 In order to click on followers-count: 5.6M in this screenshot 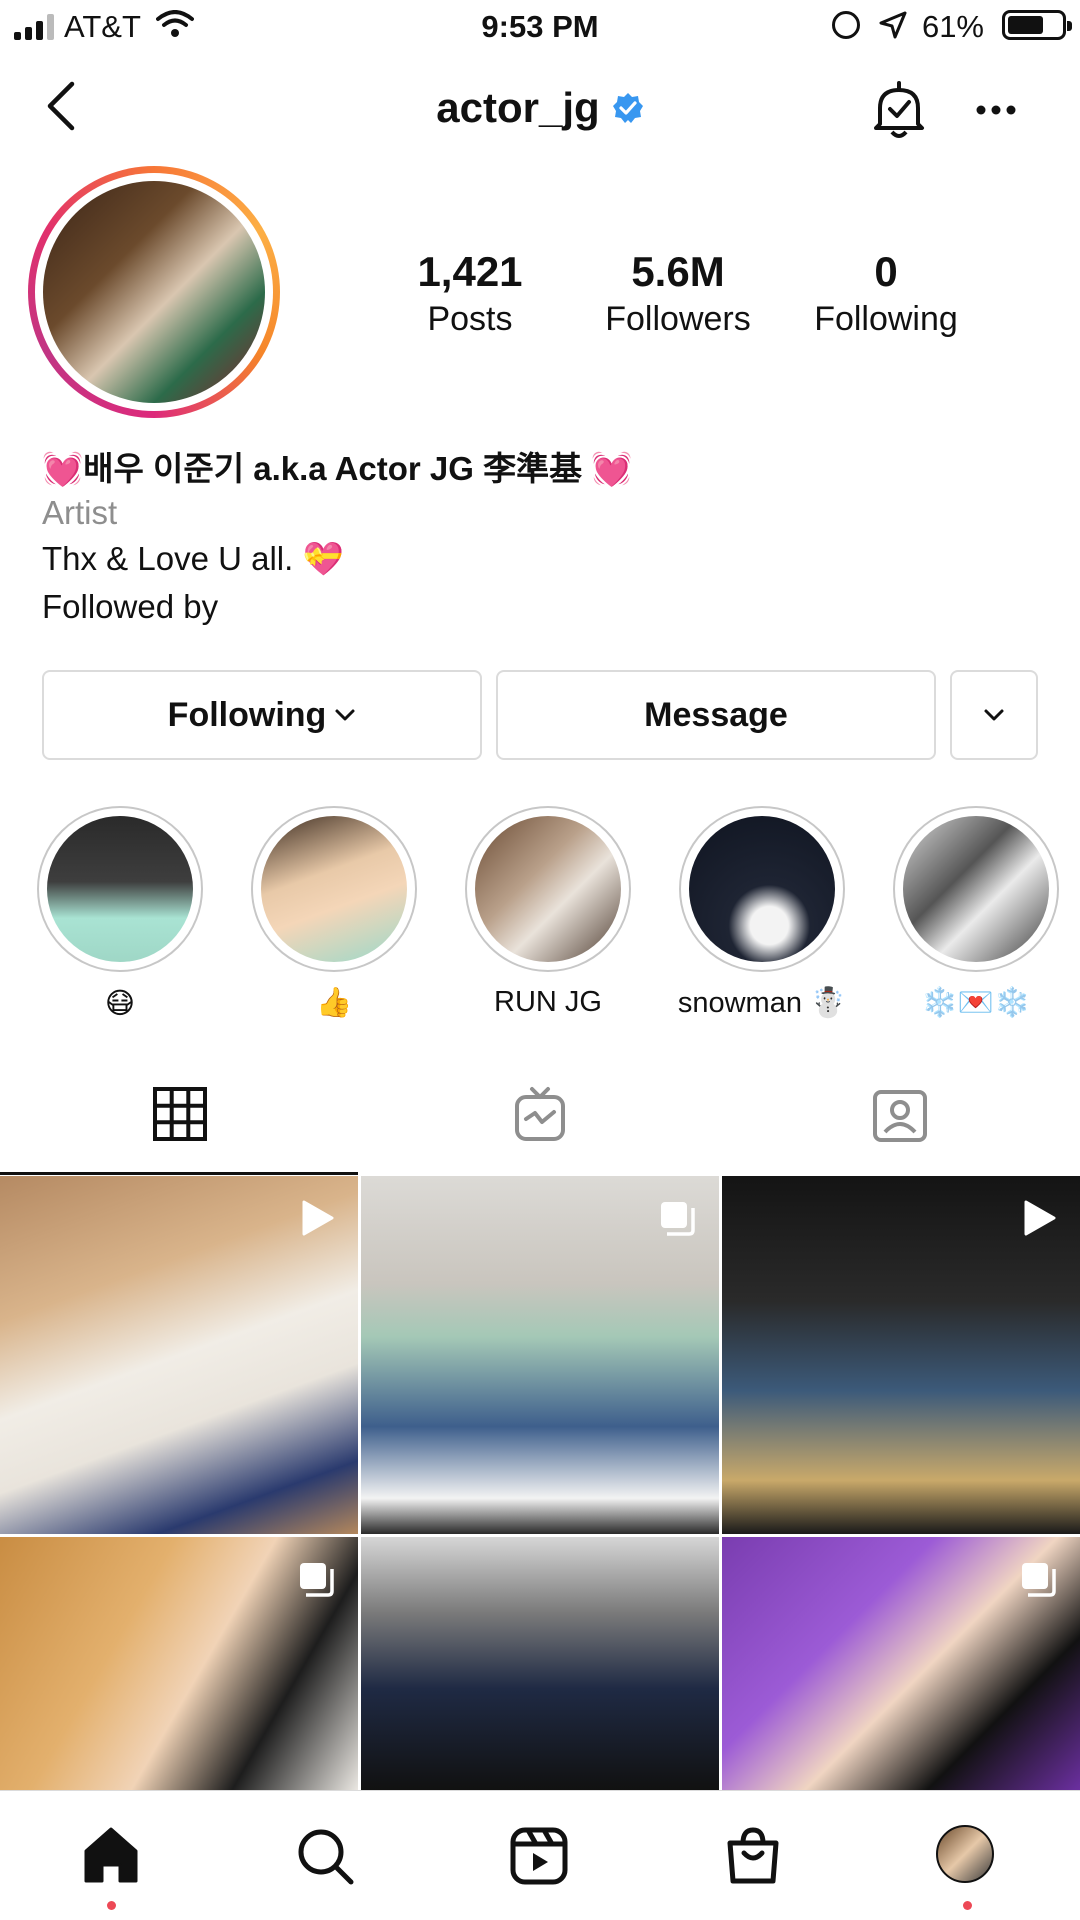, I will do `click(678, 271)`.